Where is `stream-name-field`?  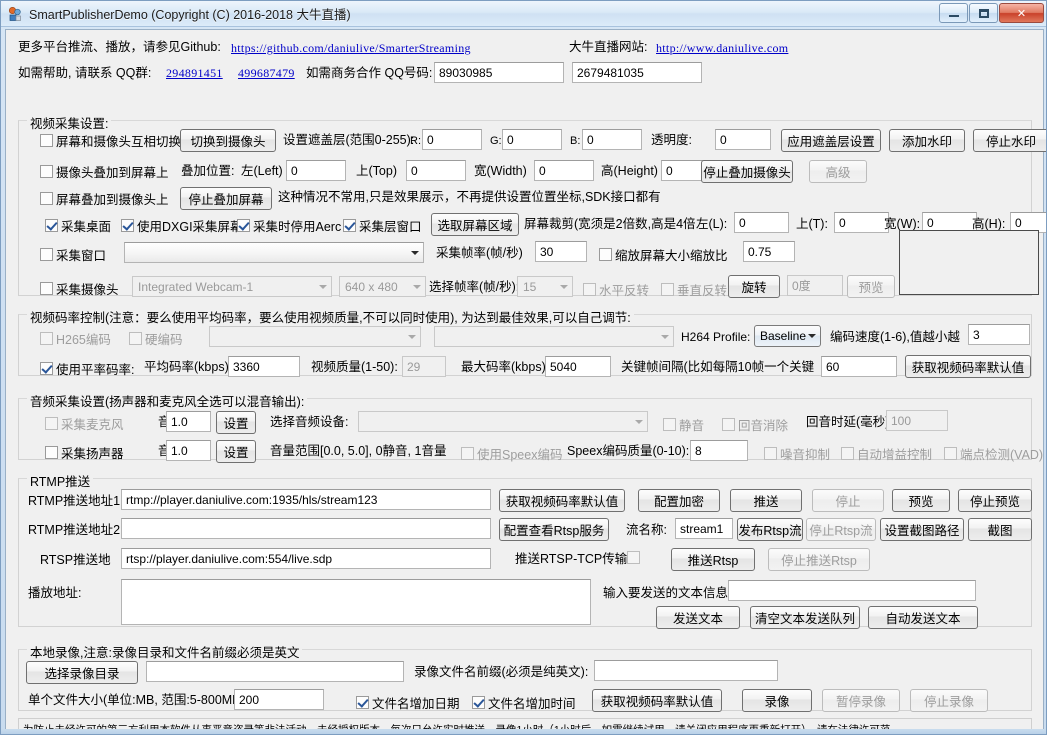 stream-name-field is located at coordinates (704, 528).